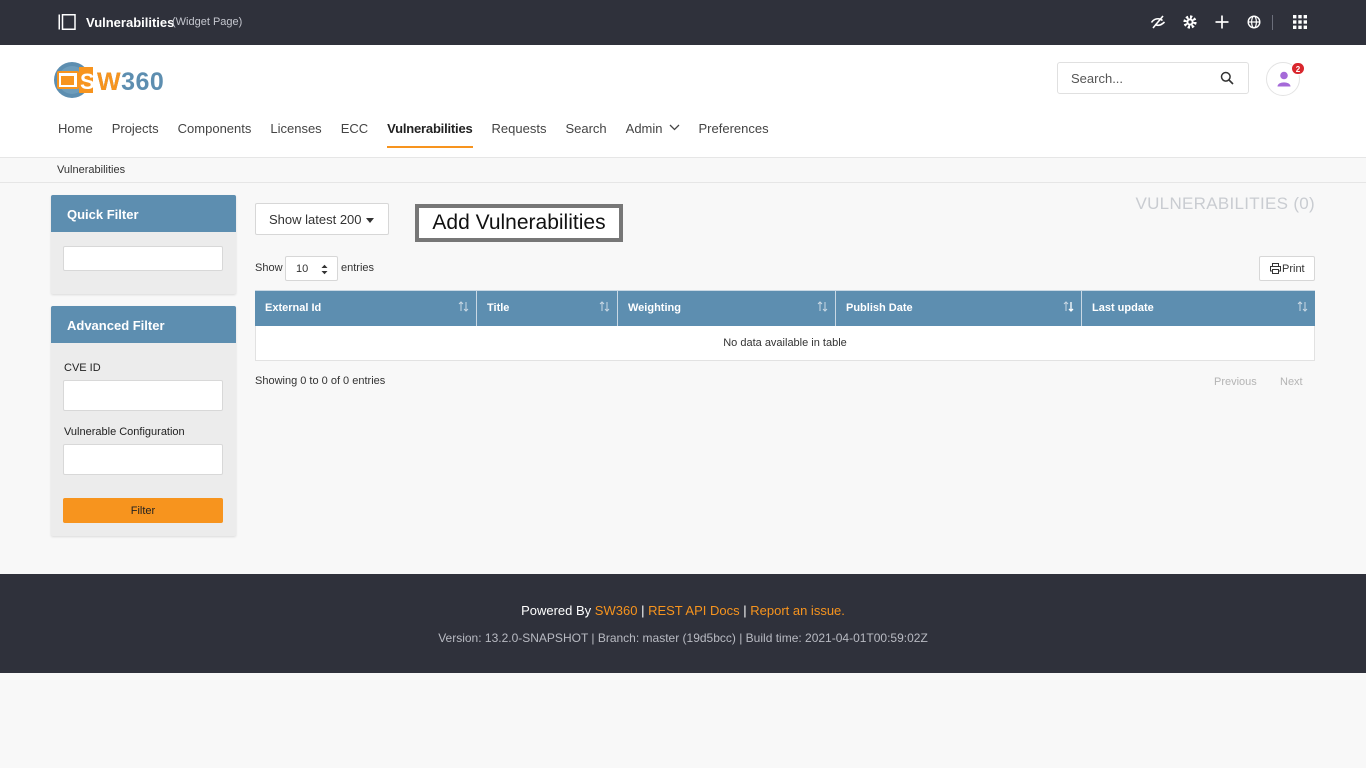 The image size is (1366, 768). I want to click on print-label: Print, so click(1293, 269).